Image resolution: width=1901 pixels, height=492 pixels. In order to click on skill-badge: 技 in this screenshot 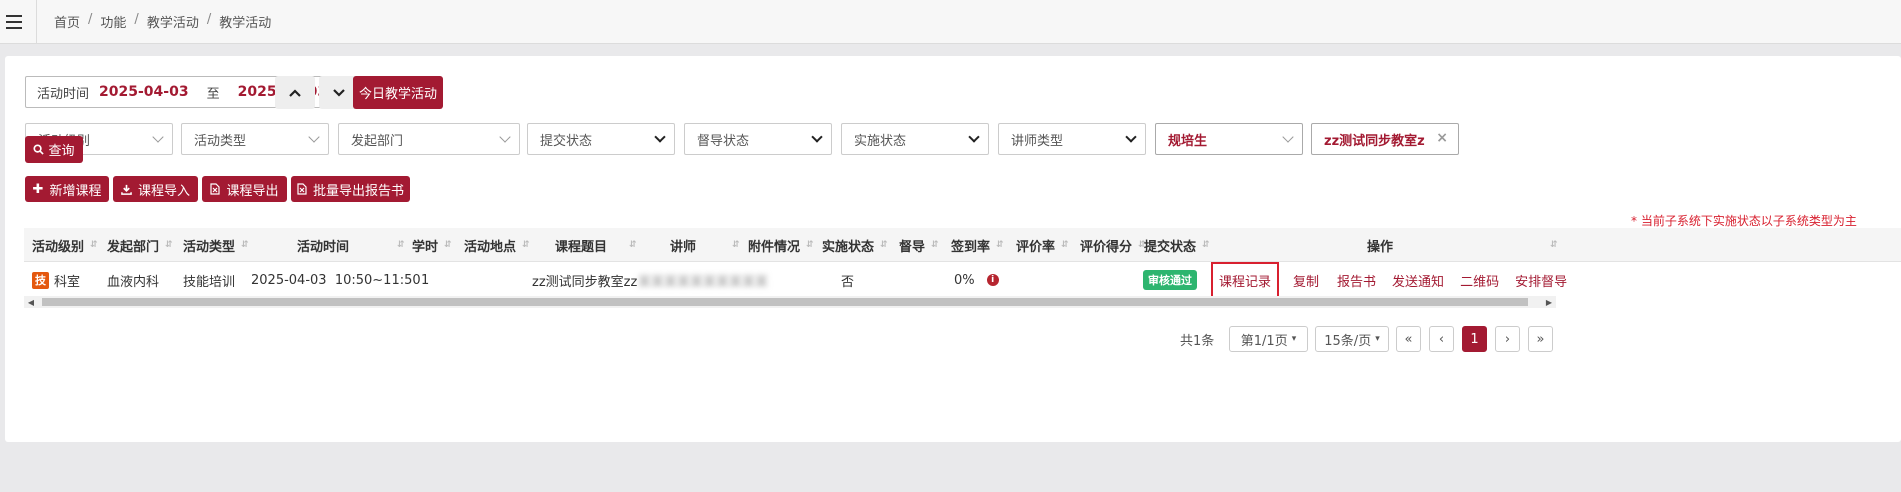, I will do `click(40, 280)`.